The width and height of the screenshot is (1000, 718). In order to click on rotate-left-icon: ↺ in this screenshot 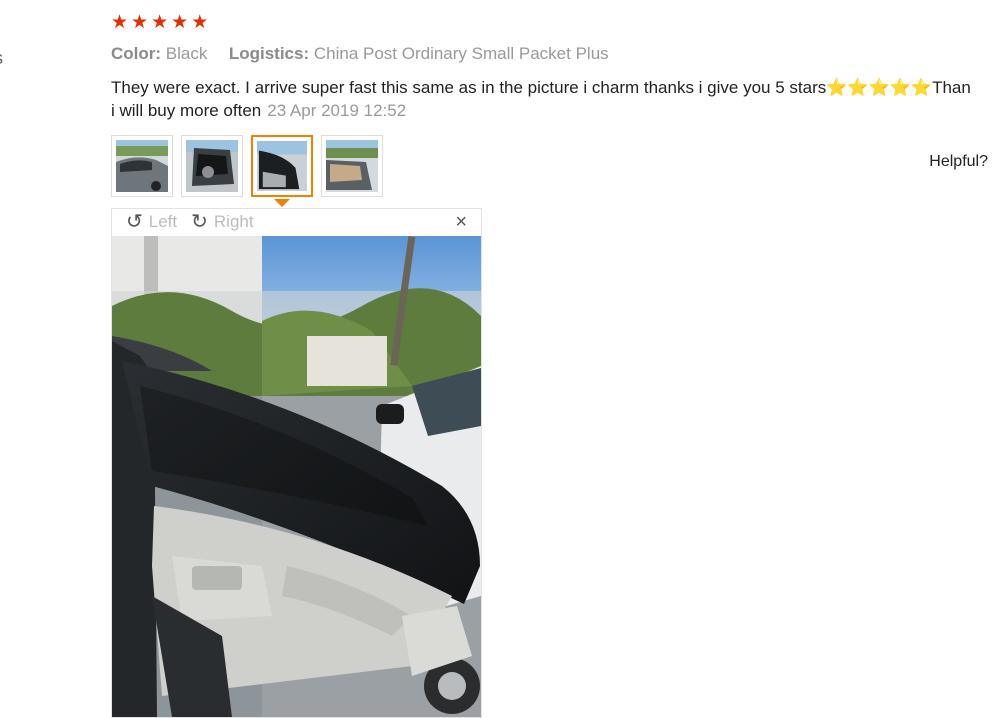, I will do `click(134, 222)`.